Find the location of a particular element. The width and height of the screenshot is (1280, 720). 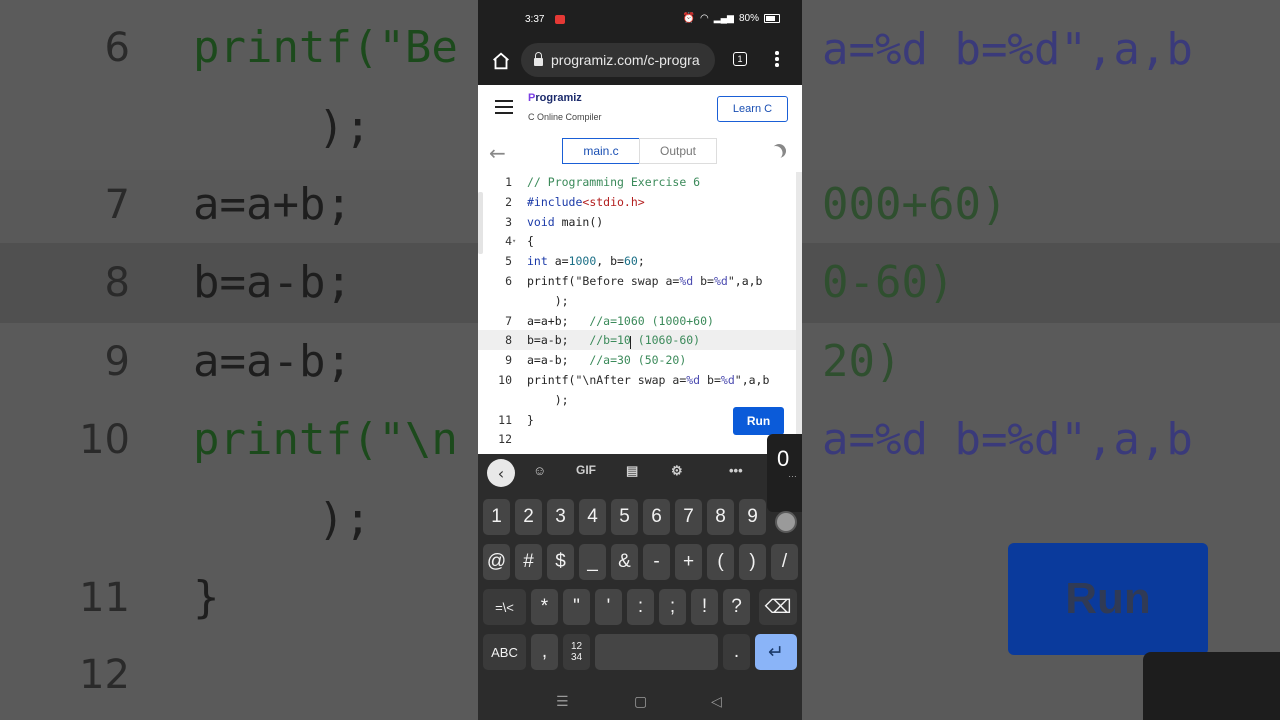

vertical-scrollbar is located at coordinates (799, 313).